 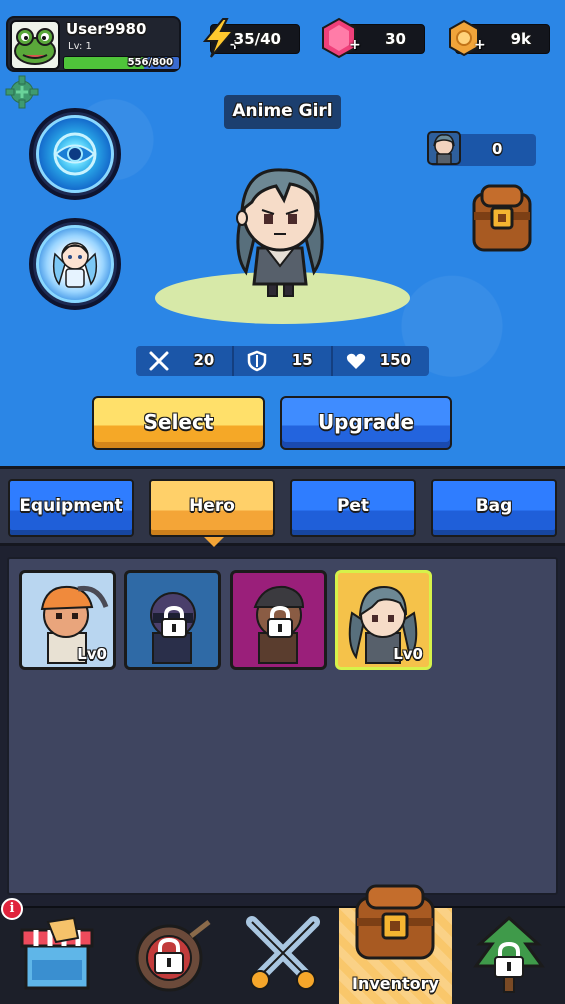 I want to click on user-level: Lv: 1, so click(x=80, y=46).